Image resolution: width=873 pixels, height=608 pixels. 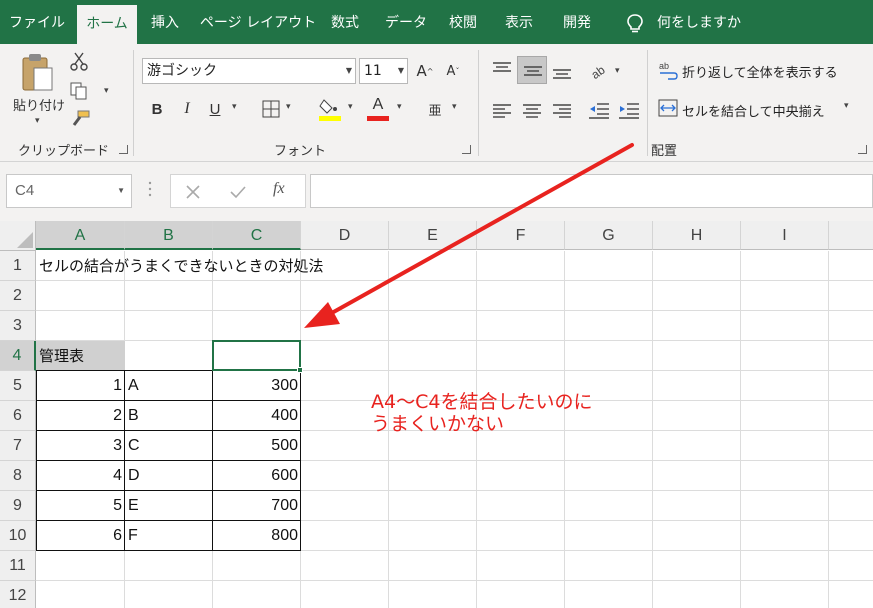 I want to click on fill-color-dropdown-icon: ▾, so click(x=350, y=107).